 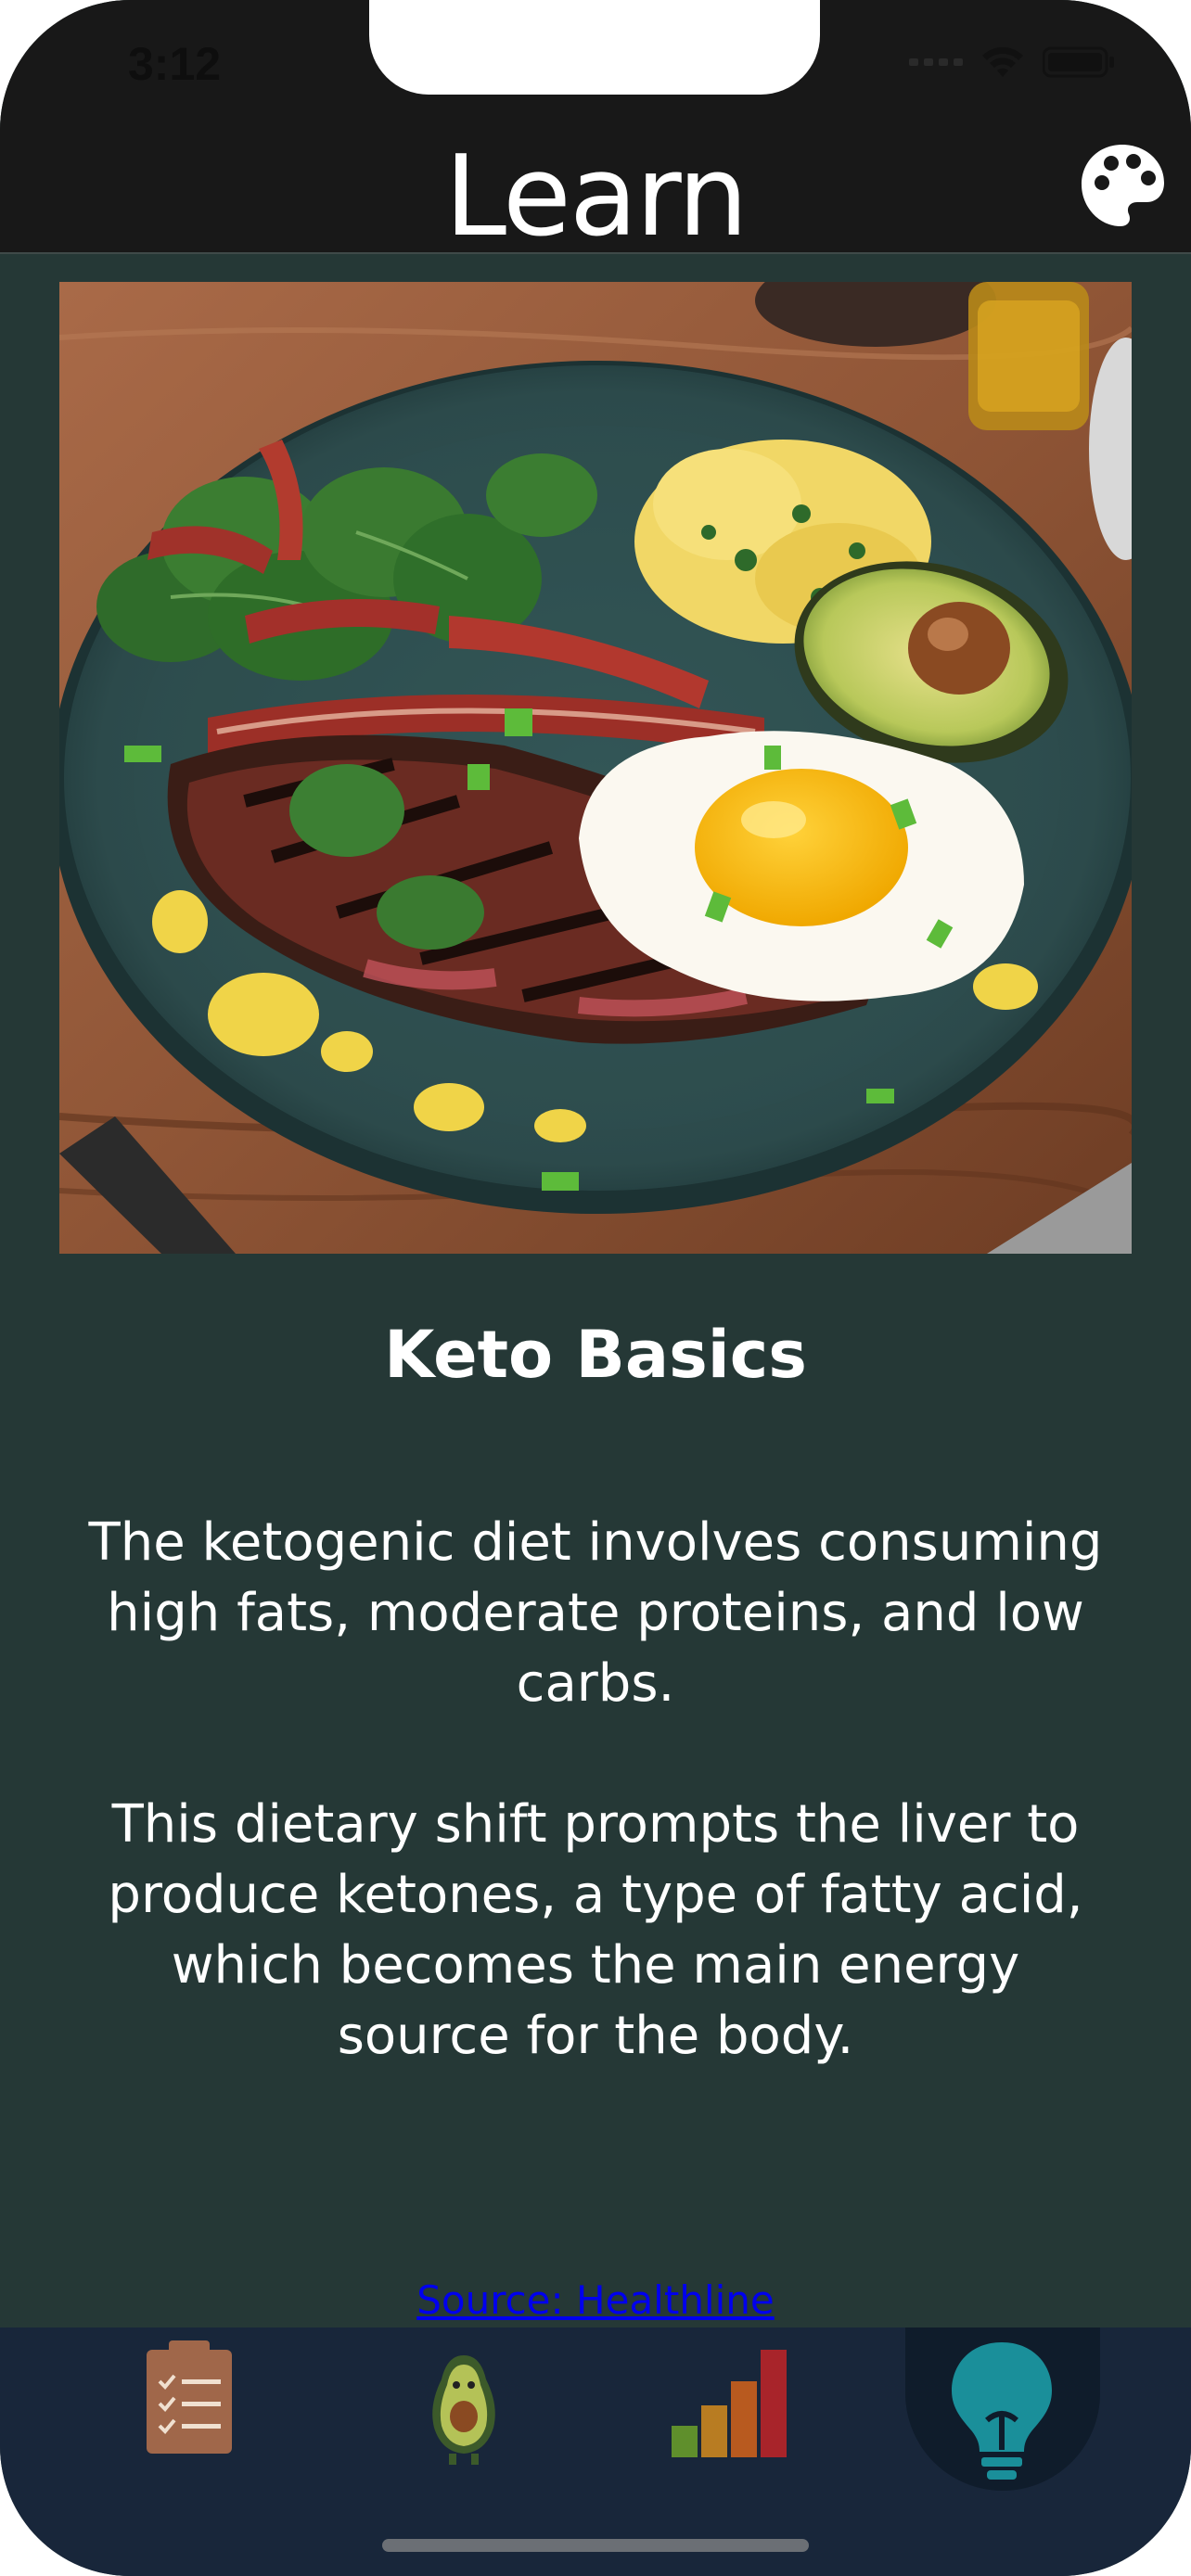 I want to click on bar-chart-icon, so click(x=729, y=2404).